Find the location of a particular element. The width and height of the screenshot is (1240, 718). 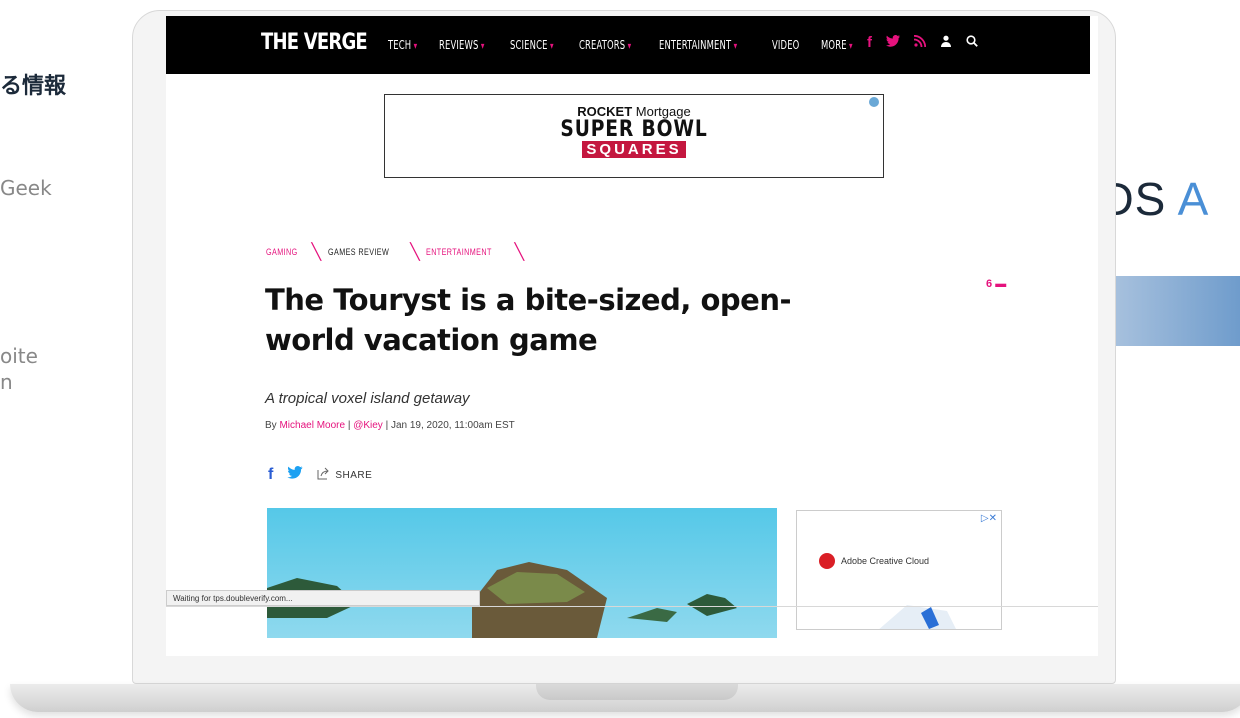

rss-icon is located at coordinates (920, 42).